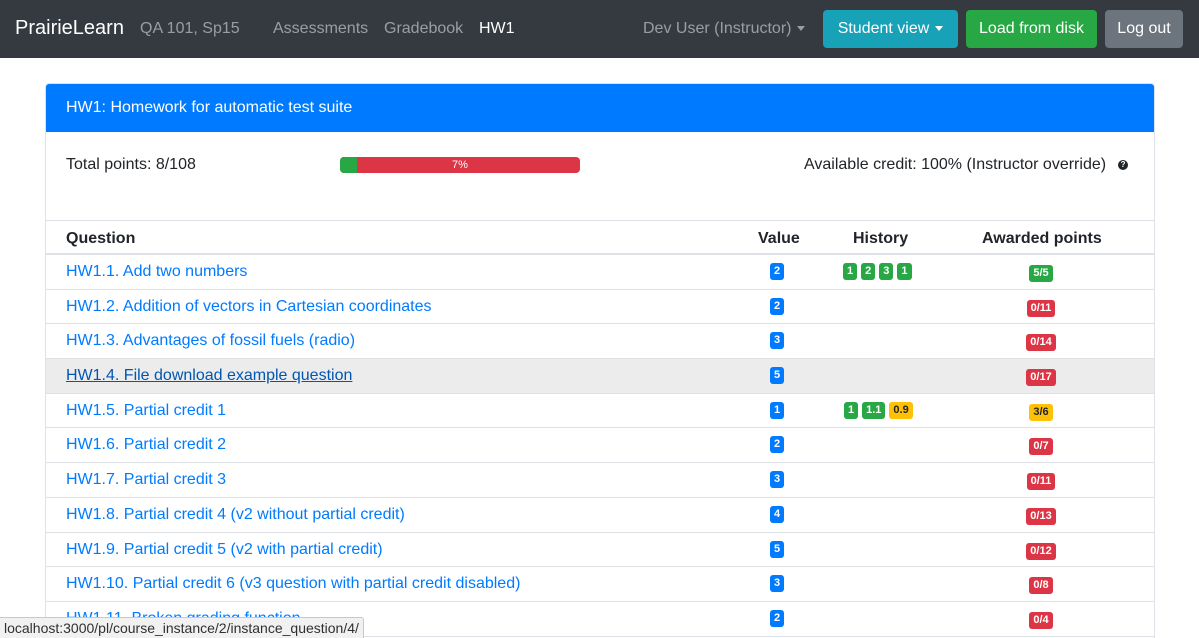 The width and height of the screenshot is (1199, 638). I want to click on awarded-points-badge: 5/5, so click(1041, 273).